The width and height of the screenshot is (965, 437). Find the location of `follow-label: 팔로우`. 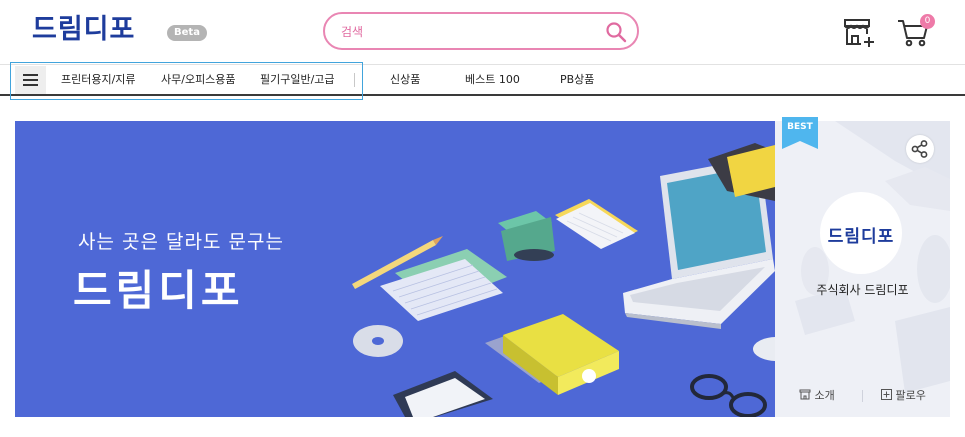

follow-label: 팔로우 is located at coordinates (910, 395).